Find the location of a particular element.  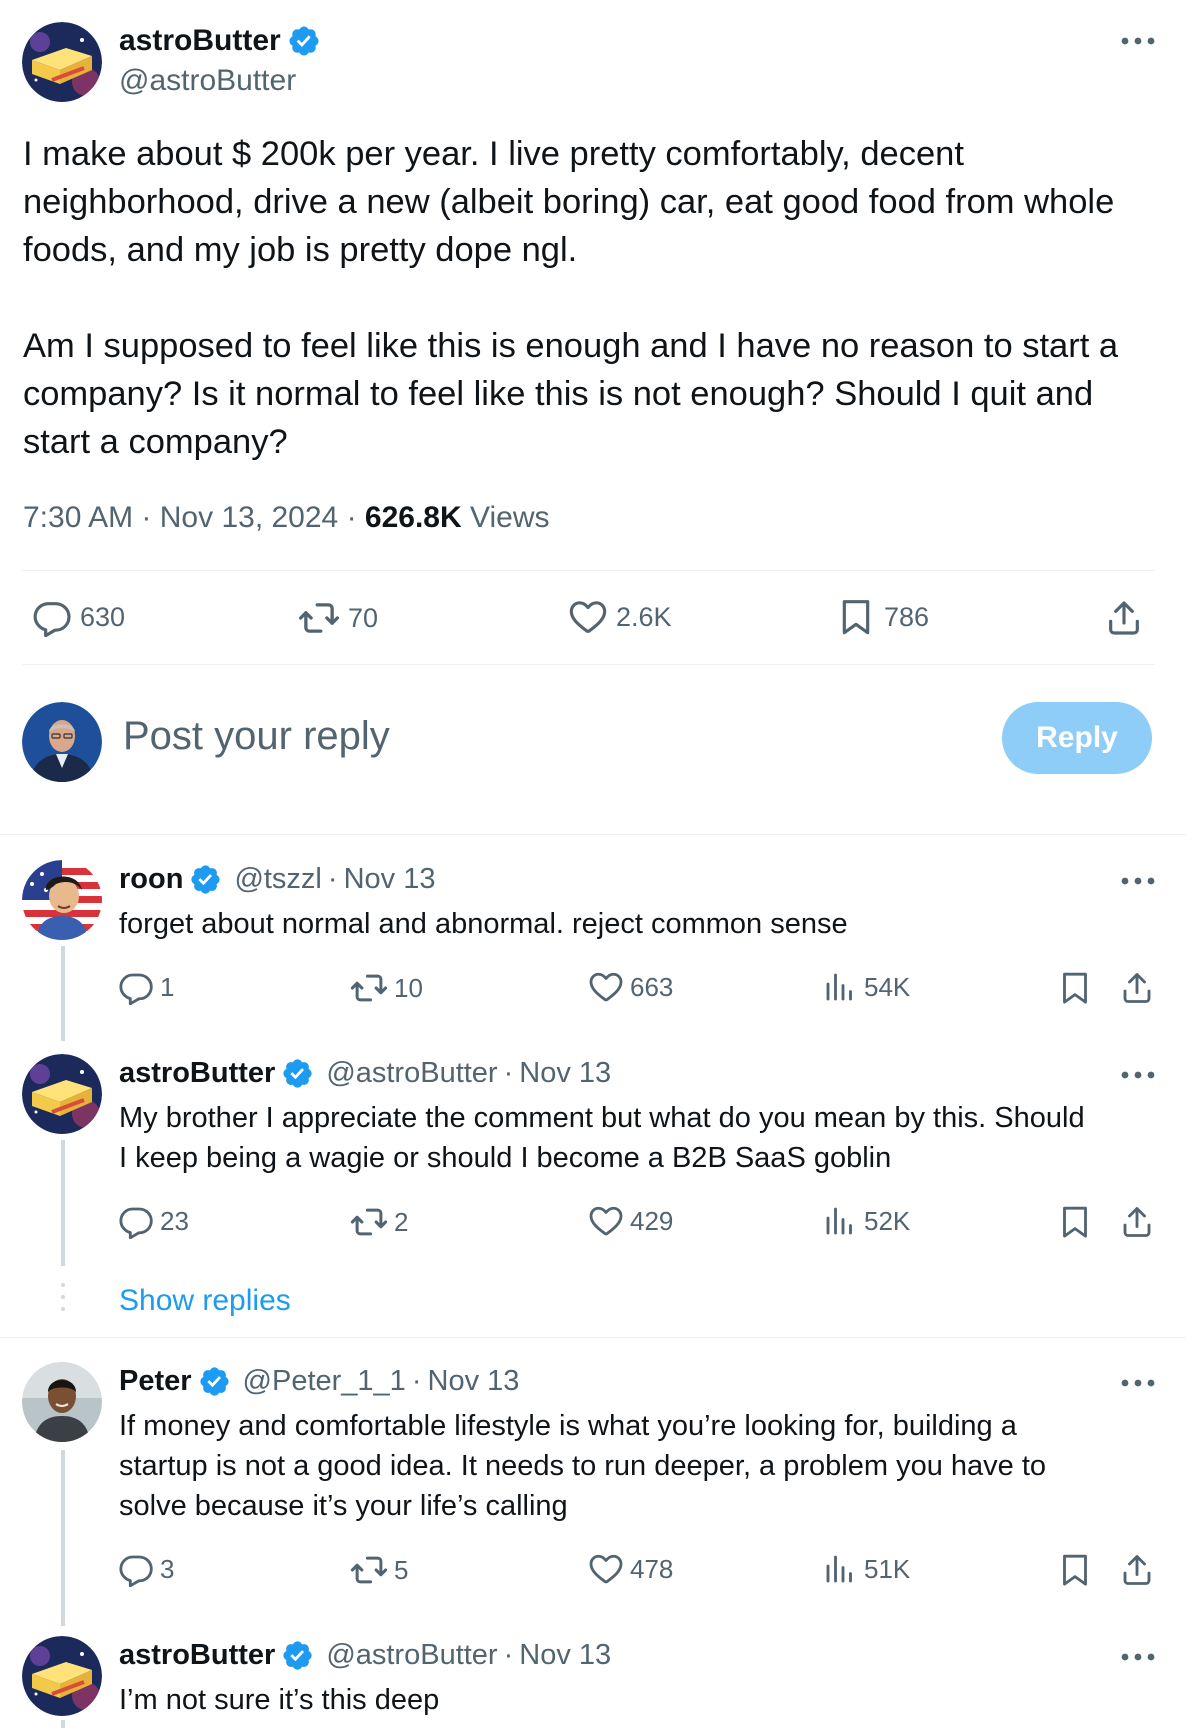

like-action: 2.6K is located at coordinates (620, 617).